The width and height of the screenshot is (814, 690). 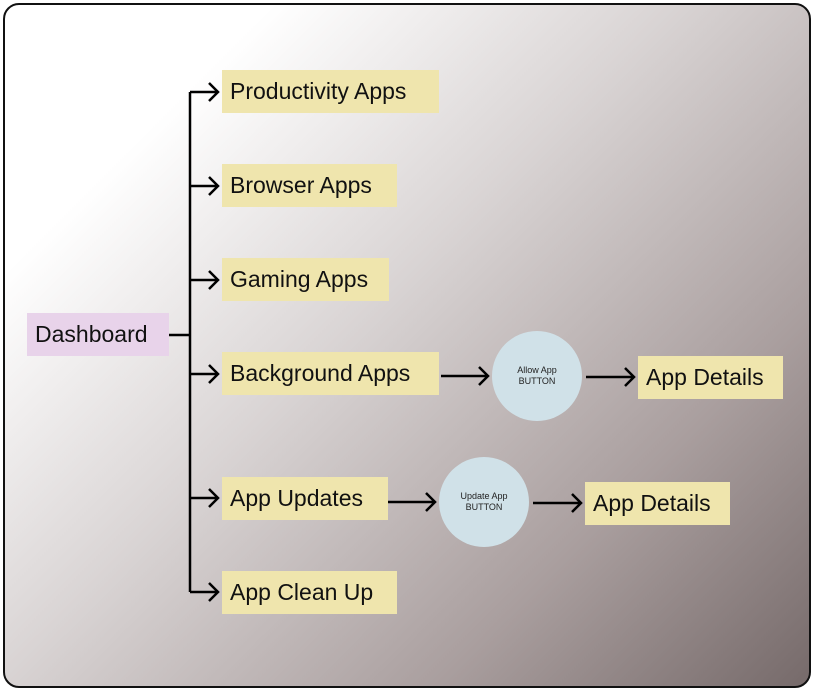 I want to click on arrow-productivity, so click(x=205, y=92).